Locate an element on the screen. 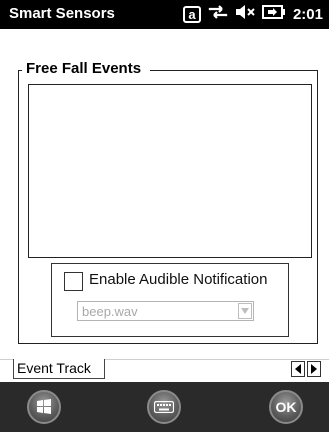 The width and height of the screenshot is (329, 432). keyboard-icon is located at coordinates (164, 407).